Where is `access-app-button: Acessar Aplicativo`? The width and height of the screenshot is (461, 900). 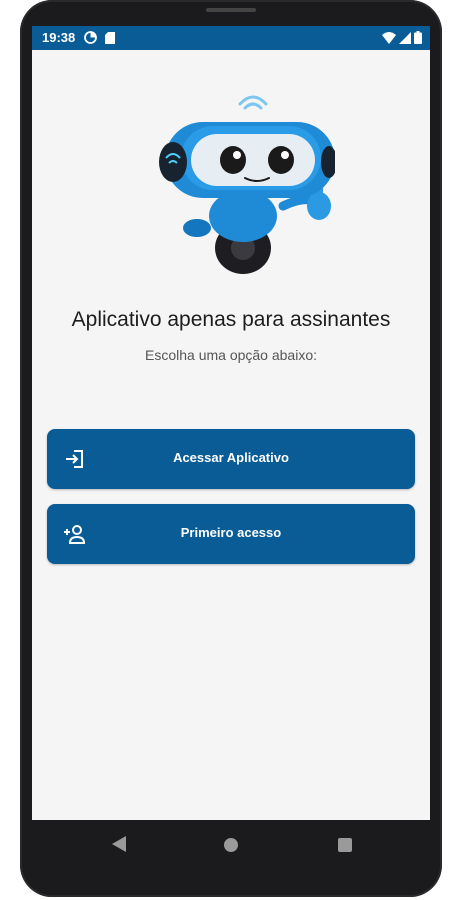
access-app-button: Acessar Aplicativo is located at coordinates (231, 459).